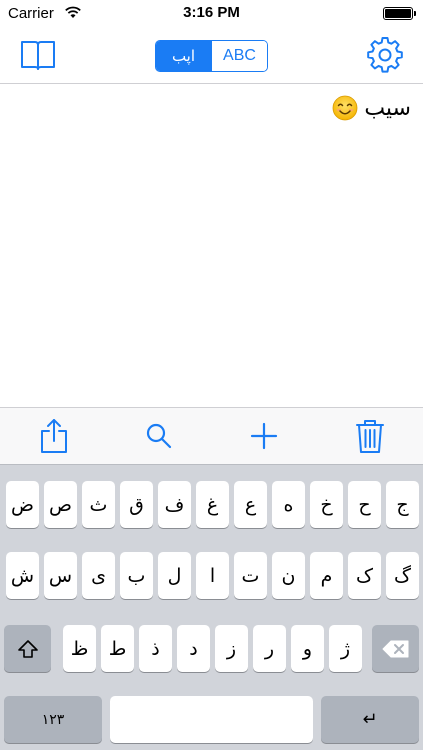 The height and width of the screenshot is (750, 423). Describe the element at coordinates (269, 648) in the screenshot. I see `key: ر` at that location.